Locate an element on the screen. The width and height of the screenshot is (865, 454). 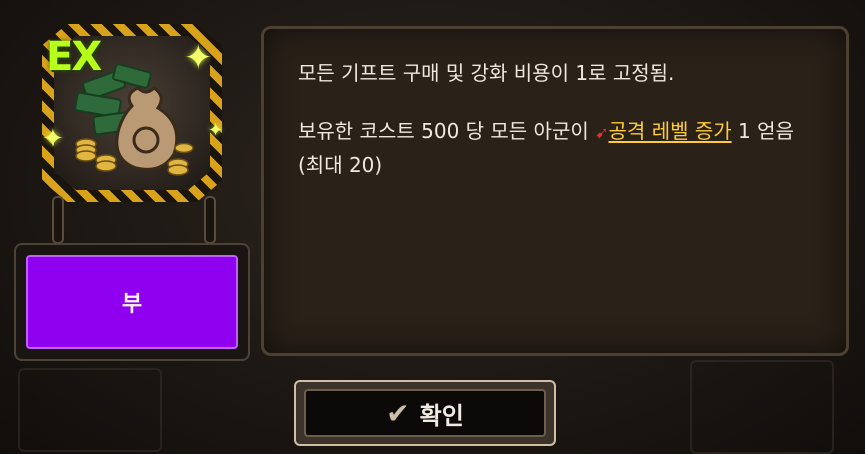
confirm-button-frame: ✔ 확인 is located at coordinates (425, 413).